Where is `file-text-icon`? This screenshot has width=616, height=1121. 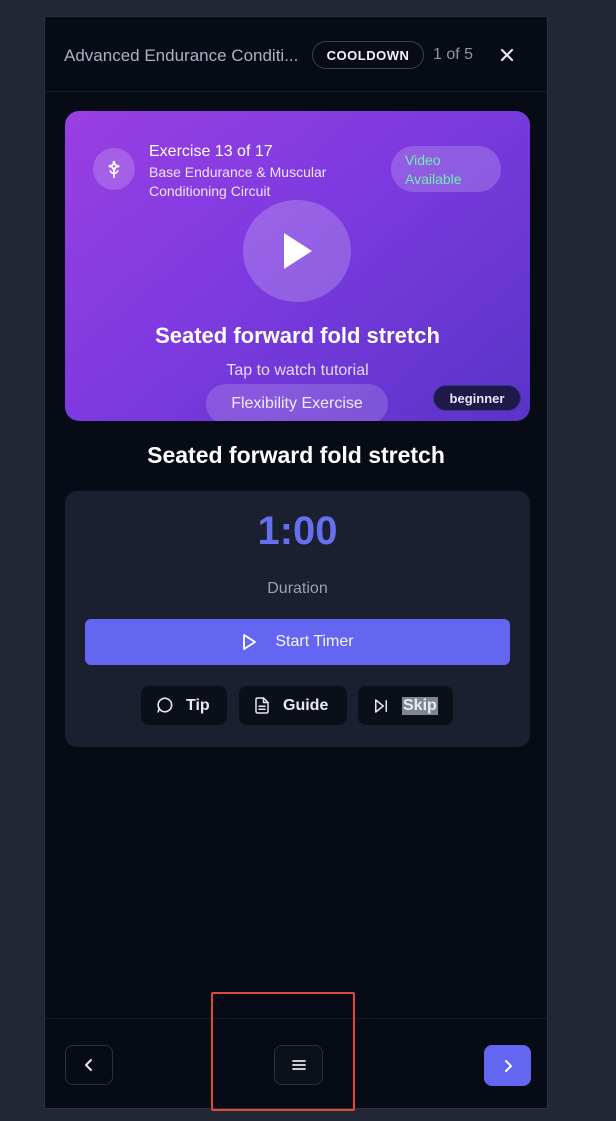
file-text-icon is located at coordinates (262, 705).